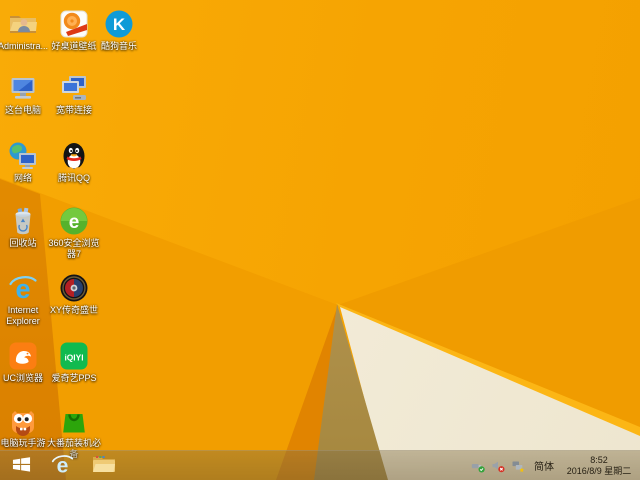 This screenshot has height=480, width=640. I want to click on icon-label: 360安全浏览器7, so click(74, 248).